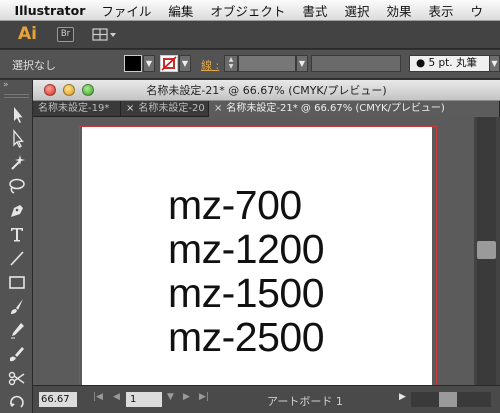 This screenshot has height=413, width=500. I want to click on artboard-text-line: mz-1200, so click(246, 249).